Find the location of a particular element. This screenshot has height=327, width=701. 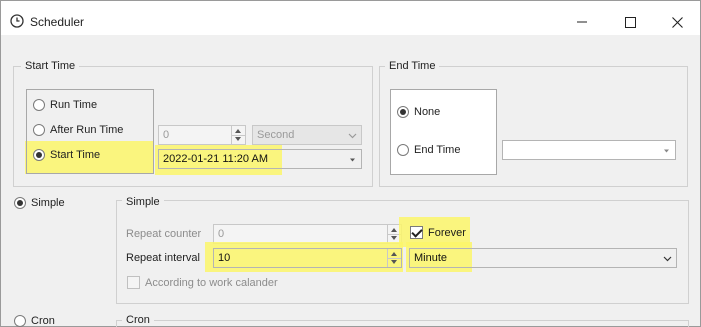

maximize-icon is located at coordinates (630, 22).